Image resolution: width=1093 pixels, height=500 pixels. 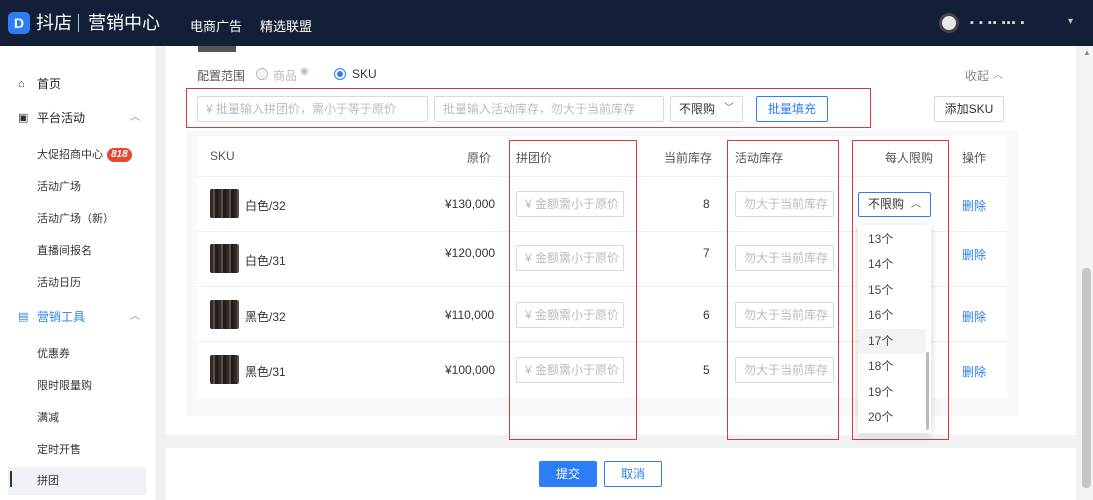 What do you see at coordinates (892, 239) in the screenshot?
I see `dropdown-option: 13个` at bounding box center [892, 239].